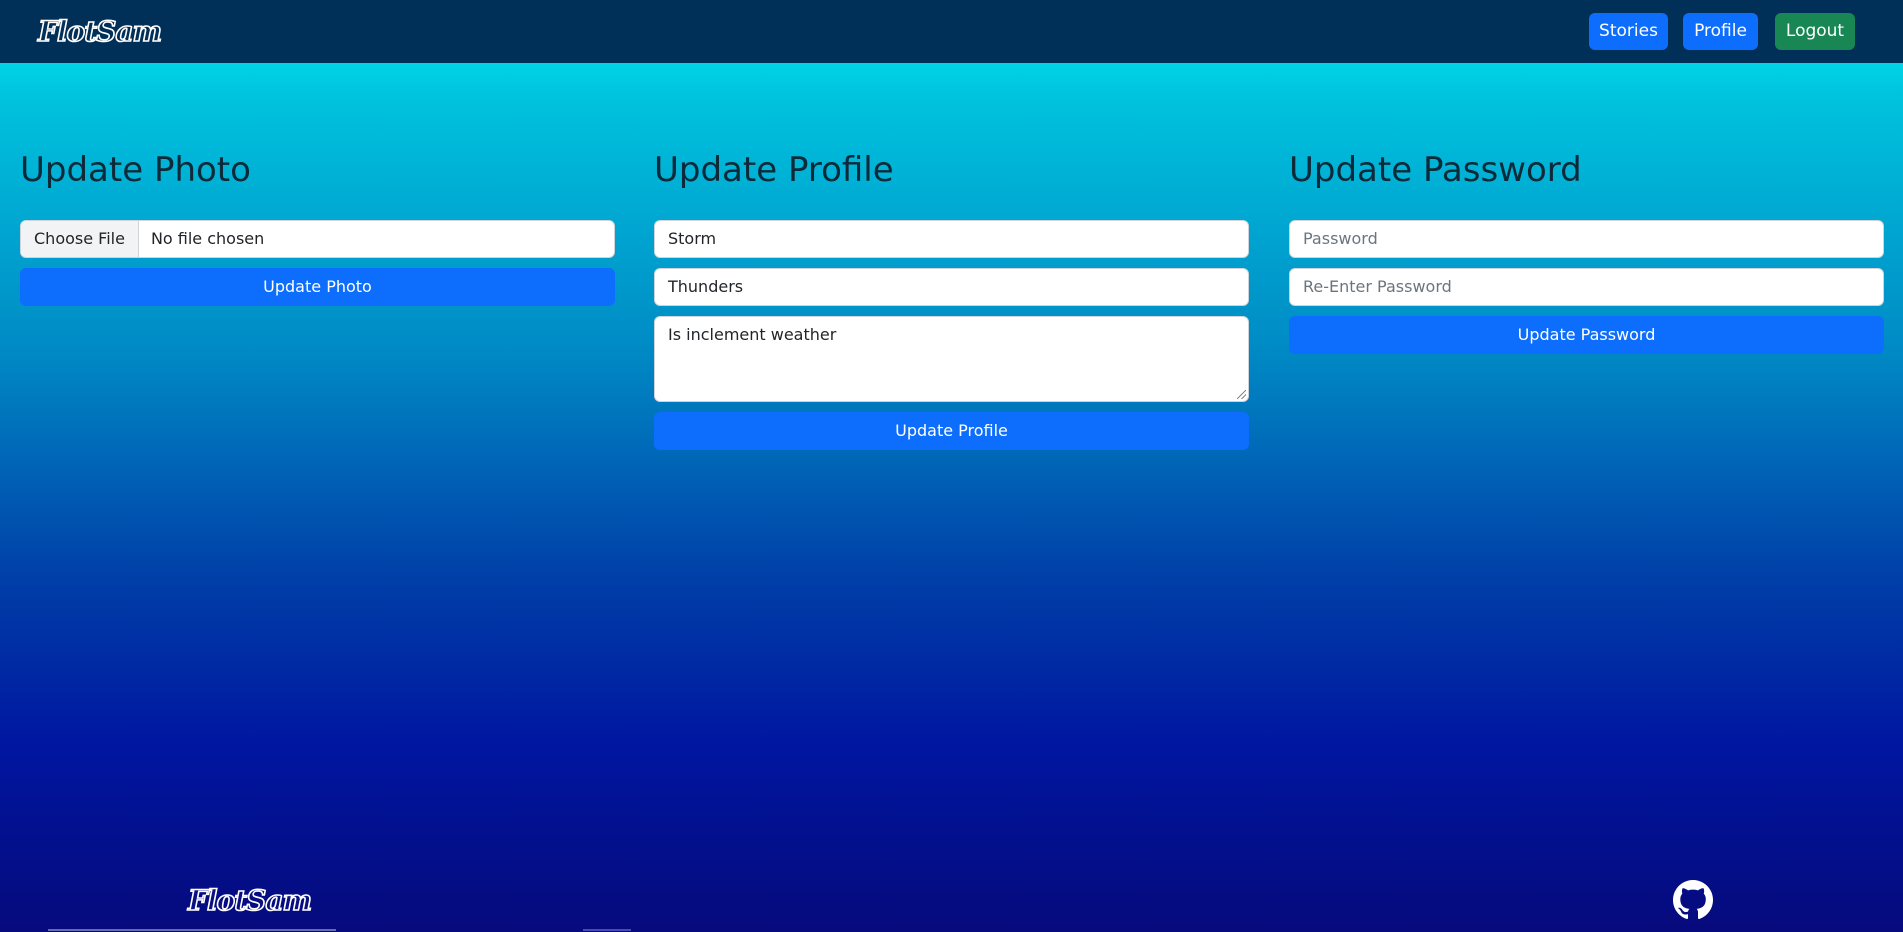 Image resolution: width=1903 pixels, height=932 pixels. Describe the element at coordinates (951, 31) in the screenshot. I see `navbar: FlotSam Stories Profile Logout` at that location.